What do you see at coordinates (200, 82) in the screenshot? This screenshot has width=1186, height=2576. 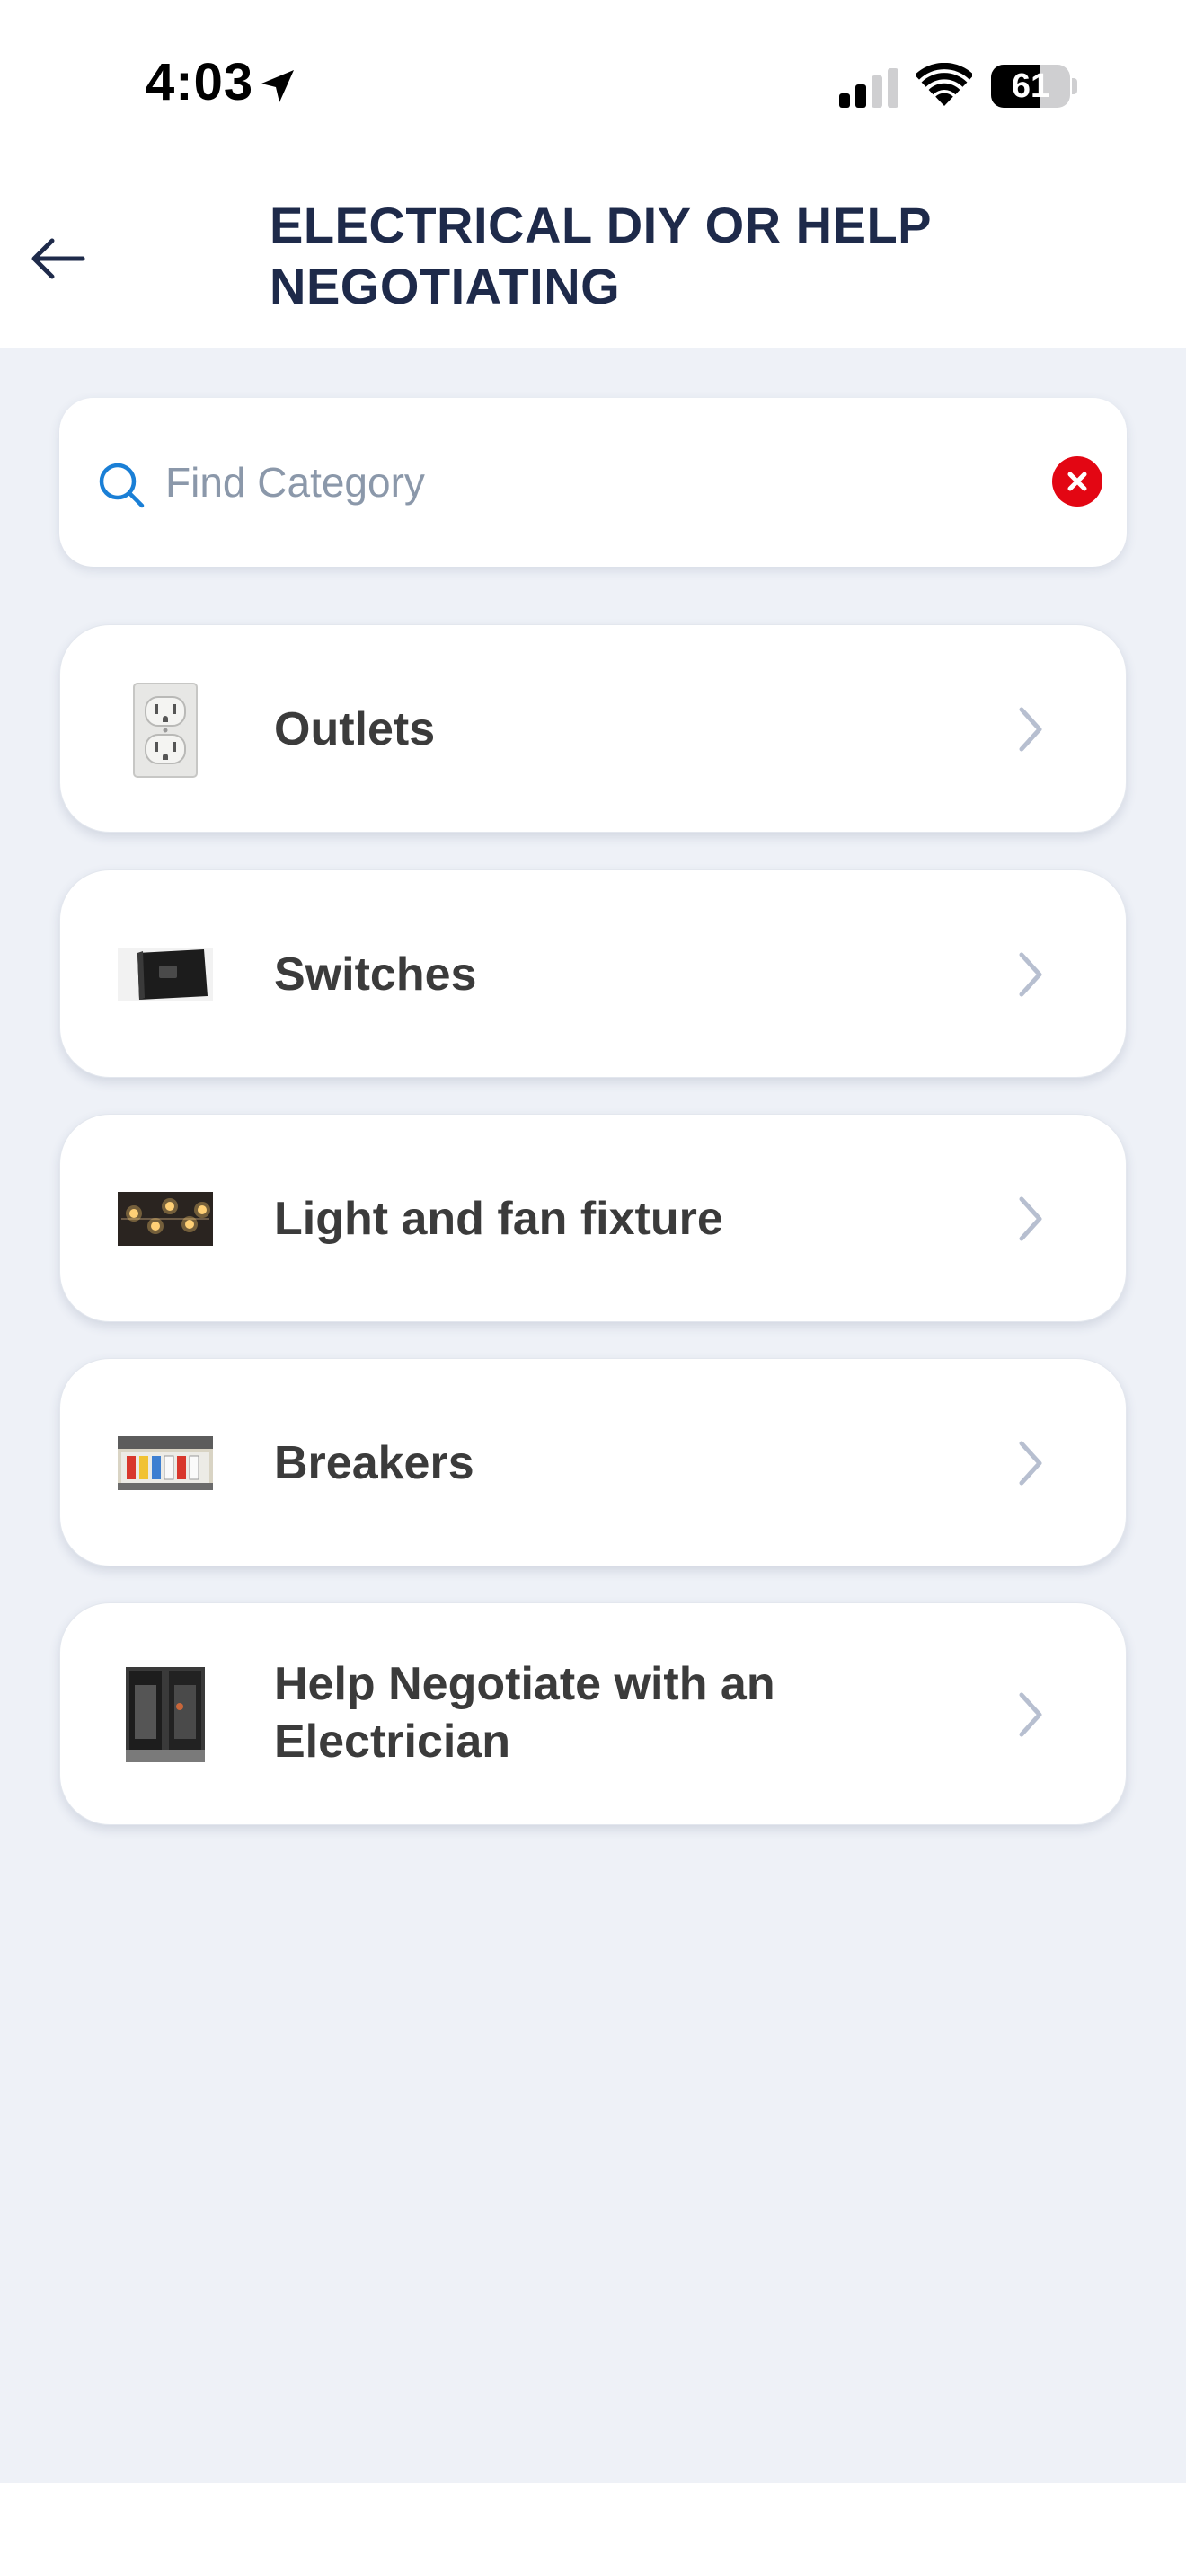 I see `status-time: 4:03` at bounding box center [200, 82].